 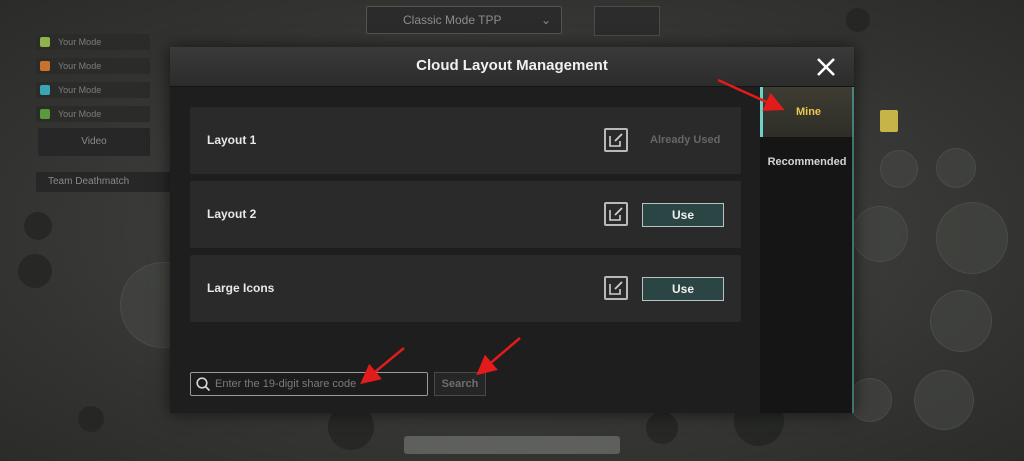 What do you see at coordinates (685, 140) in the screenshot?
I see `already-used-label: Already Used` at bounding box center [685, 140].